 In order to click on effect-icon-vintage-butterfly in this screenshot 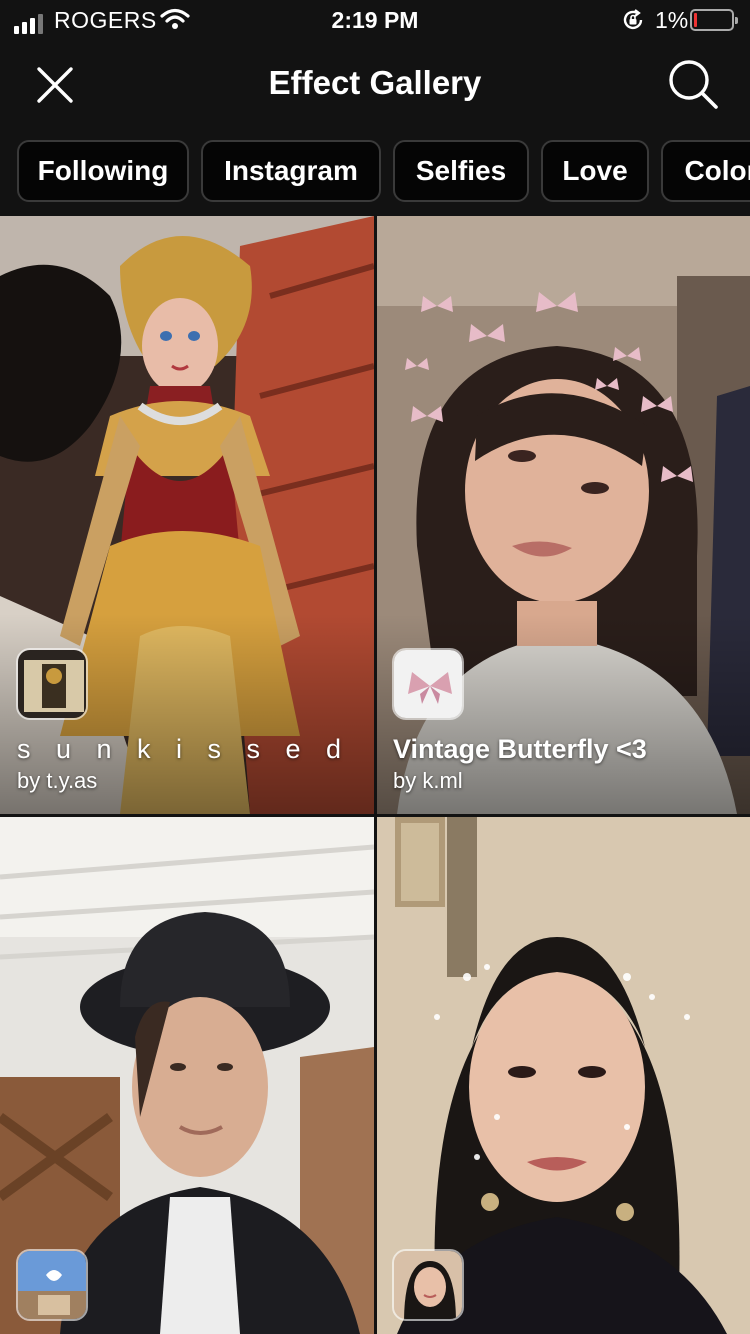, I will do `click(428, 684)`.